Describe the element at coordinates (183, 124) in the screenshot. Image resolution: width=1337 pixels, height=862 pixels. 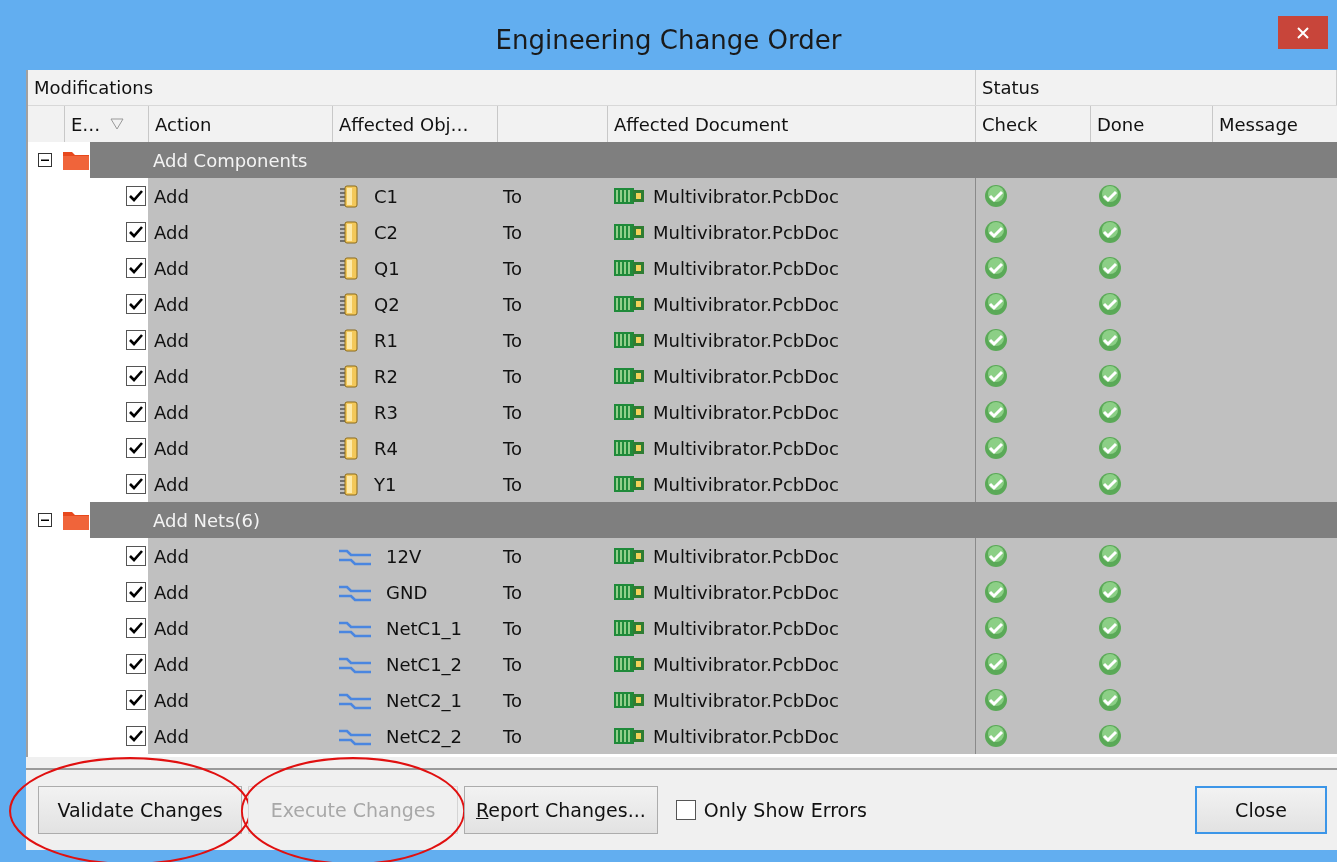
I see `column-header: Action` at that location.